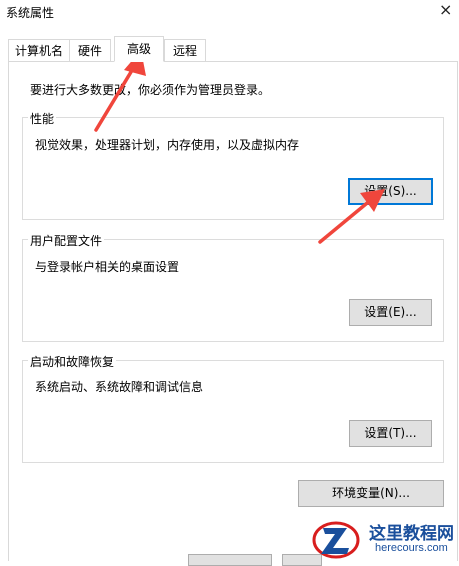 Image resolution: width=459 pixels, height=566 pixels. I want to click on user-profiles-description: 与登录帐户相关的桌面设置, so click(107, 267).